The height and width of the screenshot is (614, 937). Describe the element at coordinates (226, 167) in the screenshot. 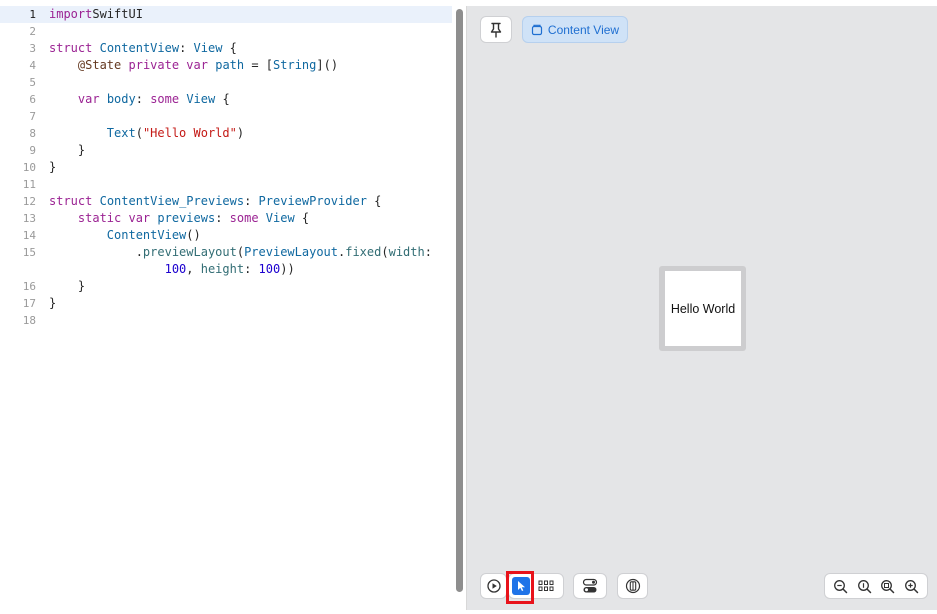

I see `code-line: 10}` at that location.